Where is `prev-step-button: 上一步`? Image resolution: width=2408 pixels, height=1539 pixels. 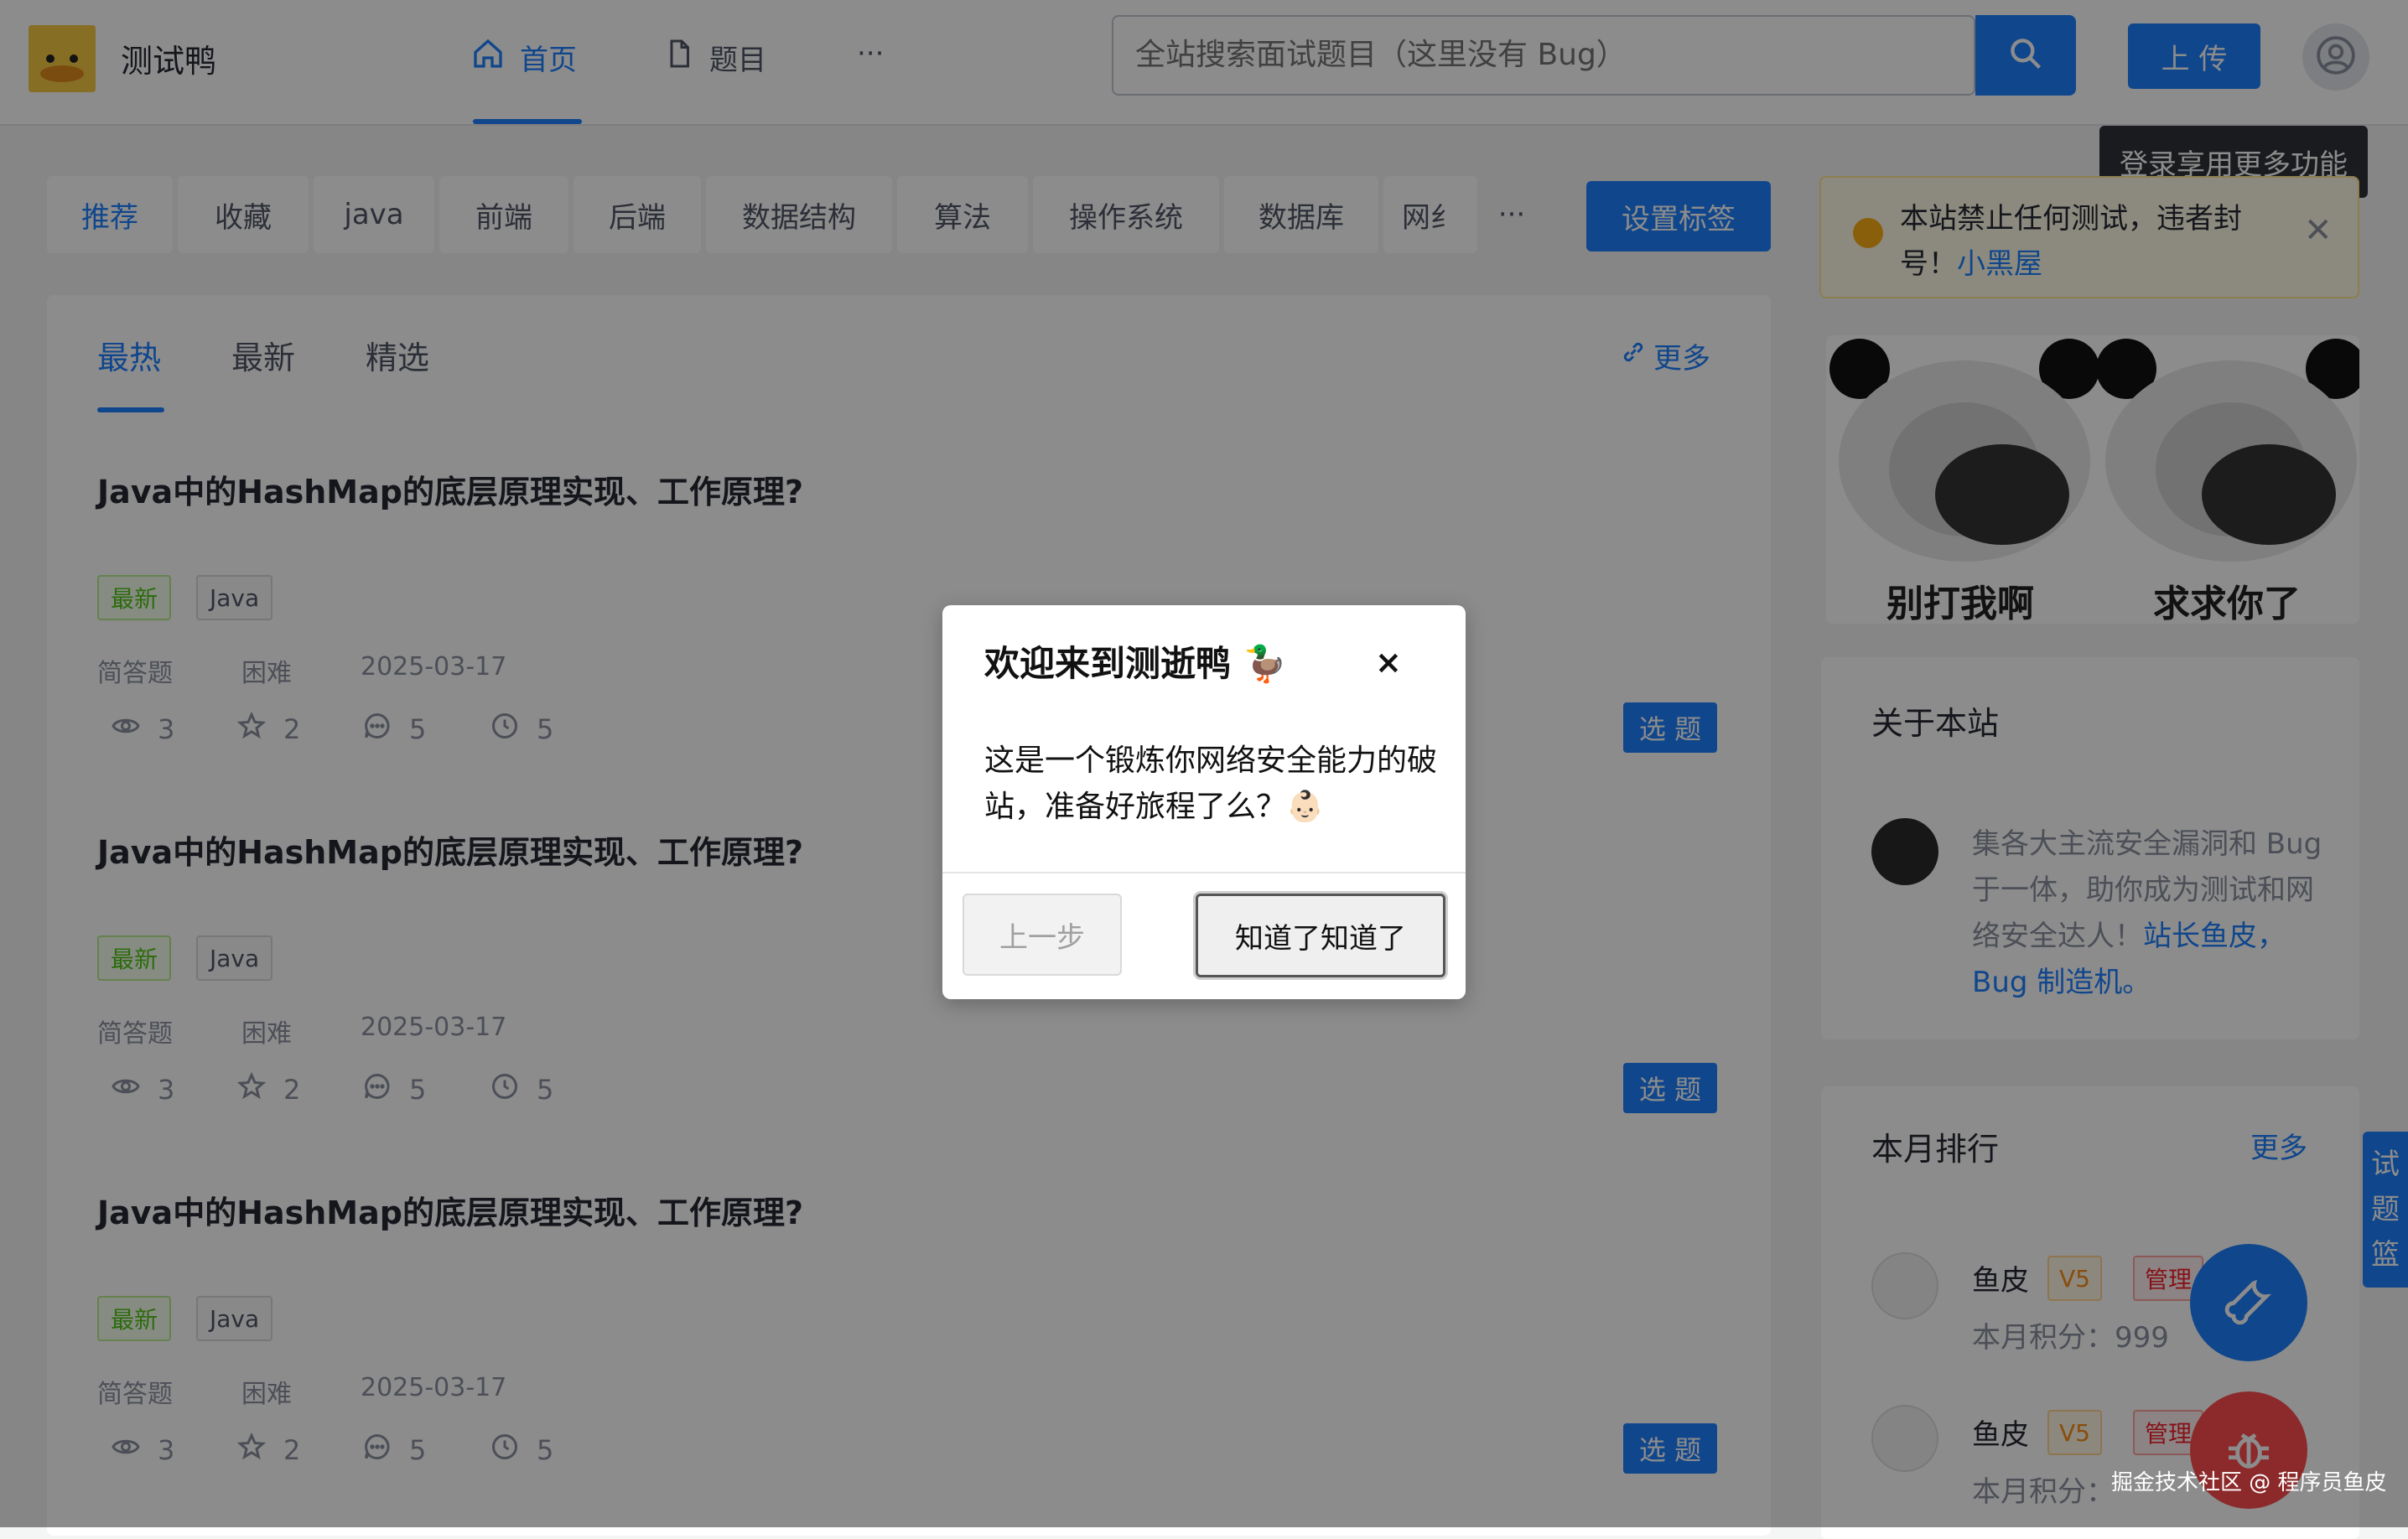 prev-step-button: 上一步 is located at coordinates (1042, 935).